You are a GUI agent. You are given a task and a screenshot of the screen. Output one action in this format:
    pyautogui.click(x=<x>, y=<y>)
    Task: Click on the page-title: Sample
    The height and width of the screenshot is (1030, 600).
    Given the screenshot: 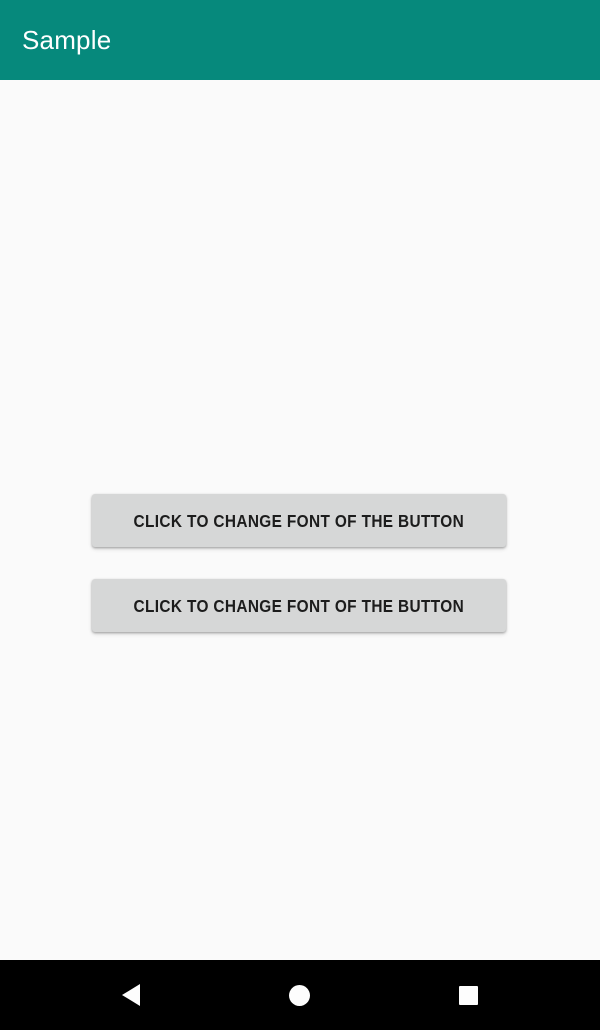 What is the action you would take?
    pyautogui.click(x=67, y=40)
    